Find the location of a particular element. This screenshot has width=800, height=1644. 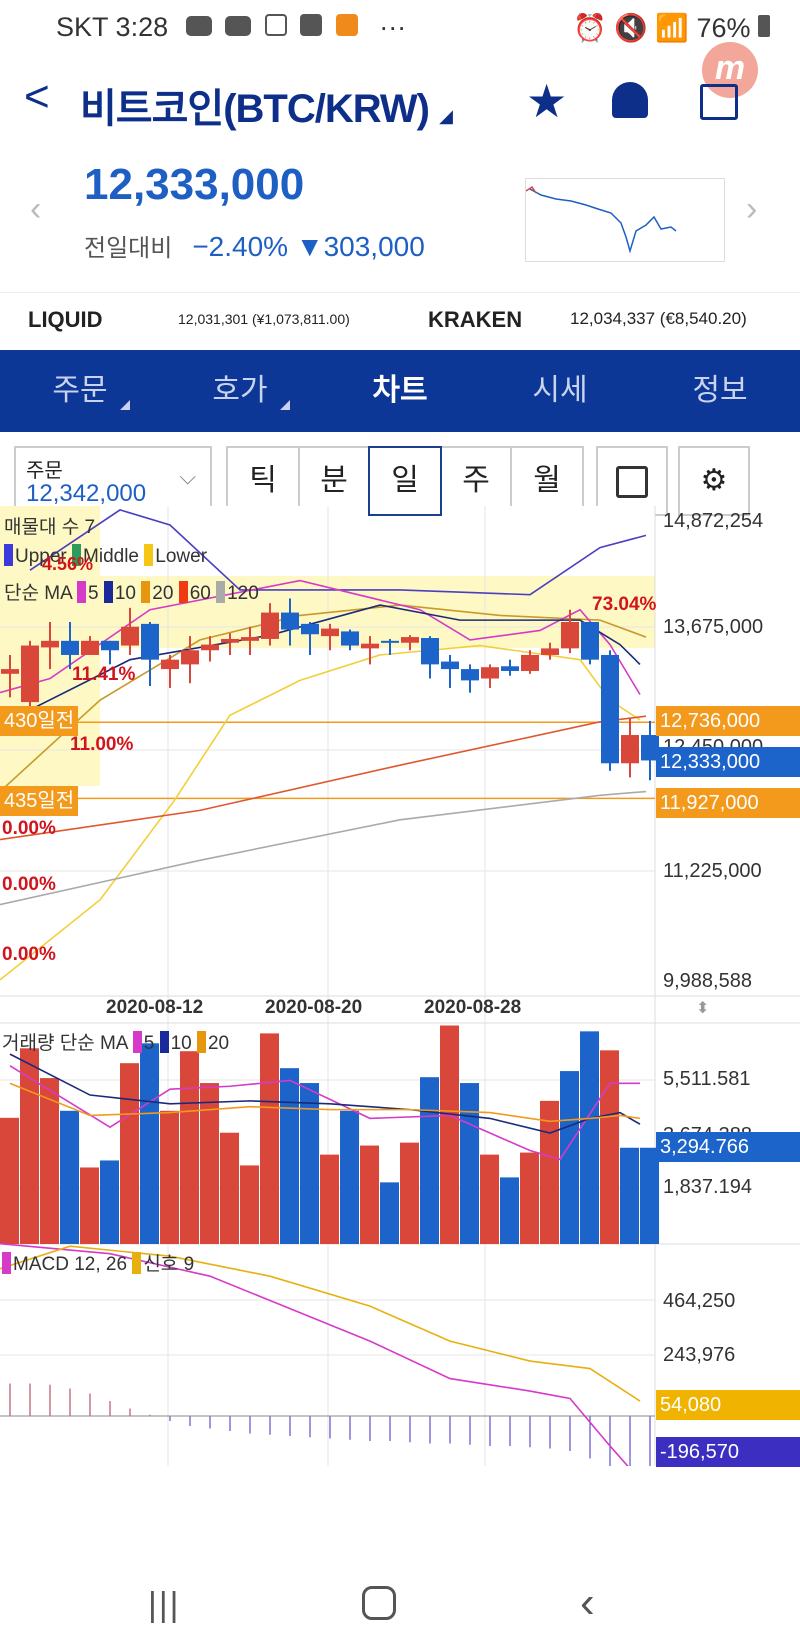

date-label: 2020-08-20 is located at coordinates (314, 1007).